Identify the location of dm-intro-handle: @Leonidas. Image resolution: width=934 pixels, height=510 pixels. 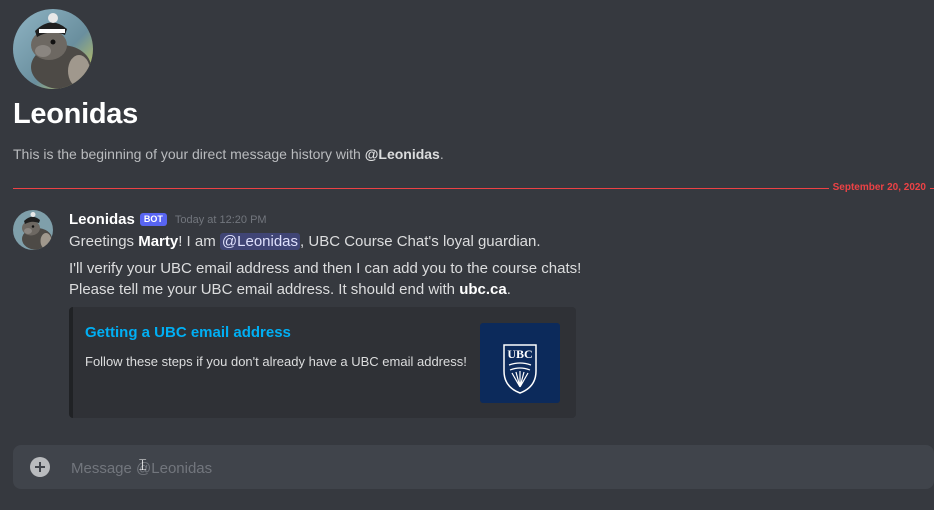
(402, 154).